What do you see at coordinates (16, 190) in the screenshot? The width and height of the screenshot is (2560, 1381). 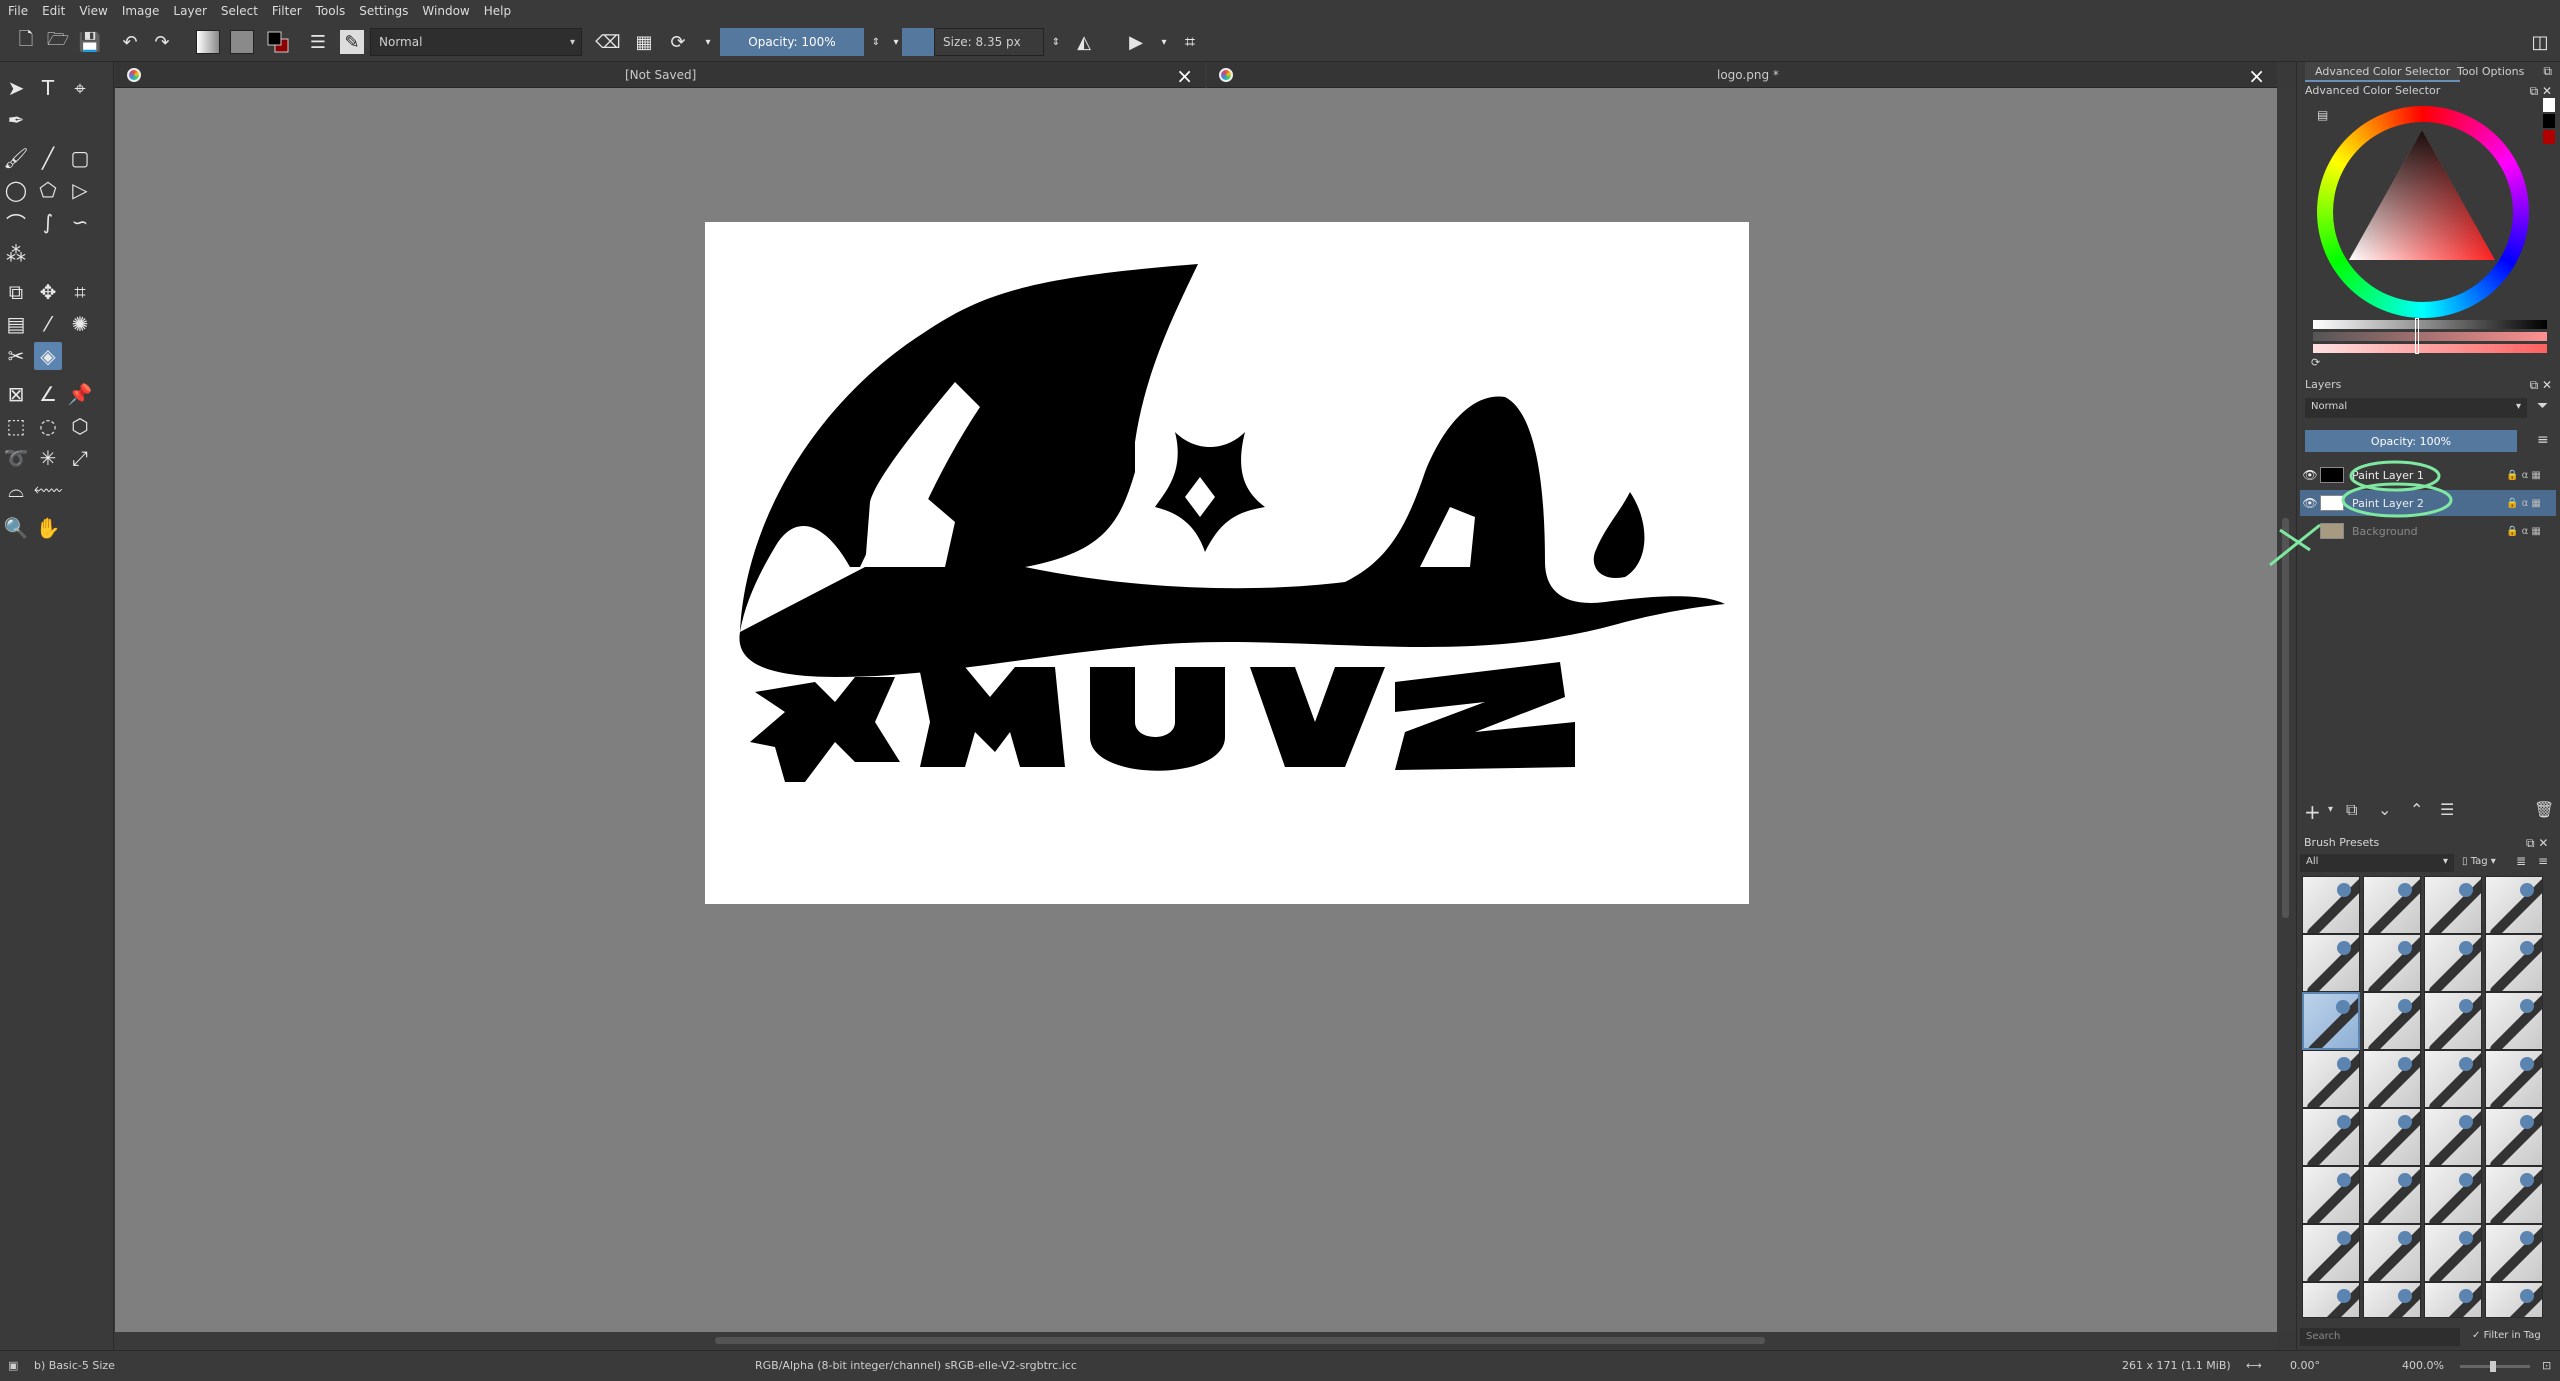 I see `ellipse-tool-icon: ◯` at bounding box center [16, 190].